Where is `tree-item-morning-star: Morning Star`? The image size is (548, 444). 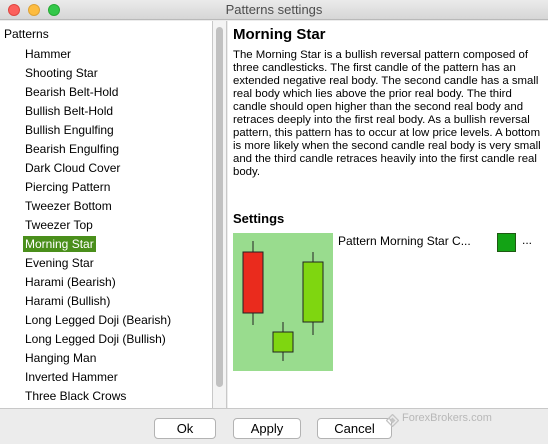
tree-item-morning-star: Morning Star is located at coordinates (106, 244).